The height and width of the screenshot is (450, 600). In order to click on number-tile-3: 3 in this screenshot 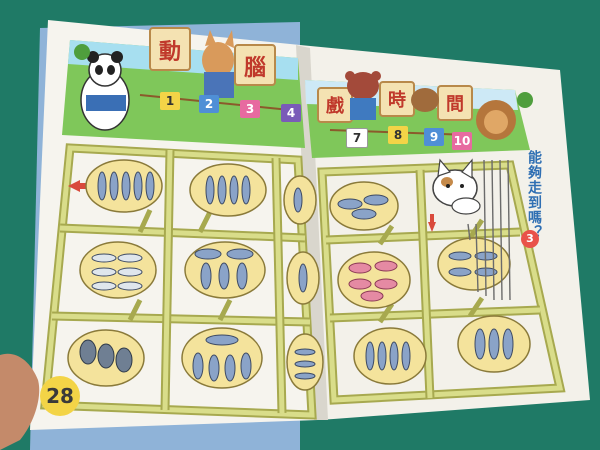, I will do `click(250, 109)`.